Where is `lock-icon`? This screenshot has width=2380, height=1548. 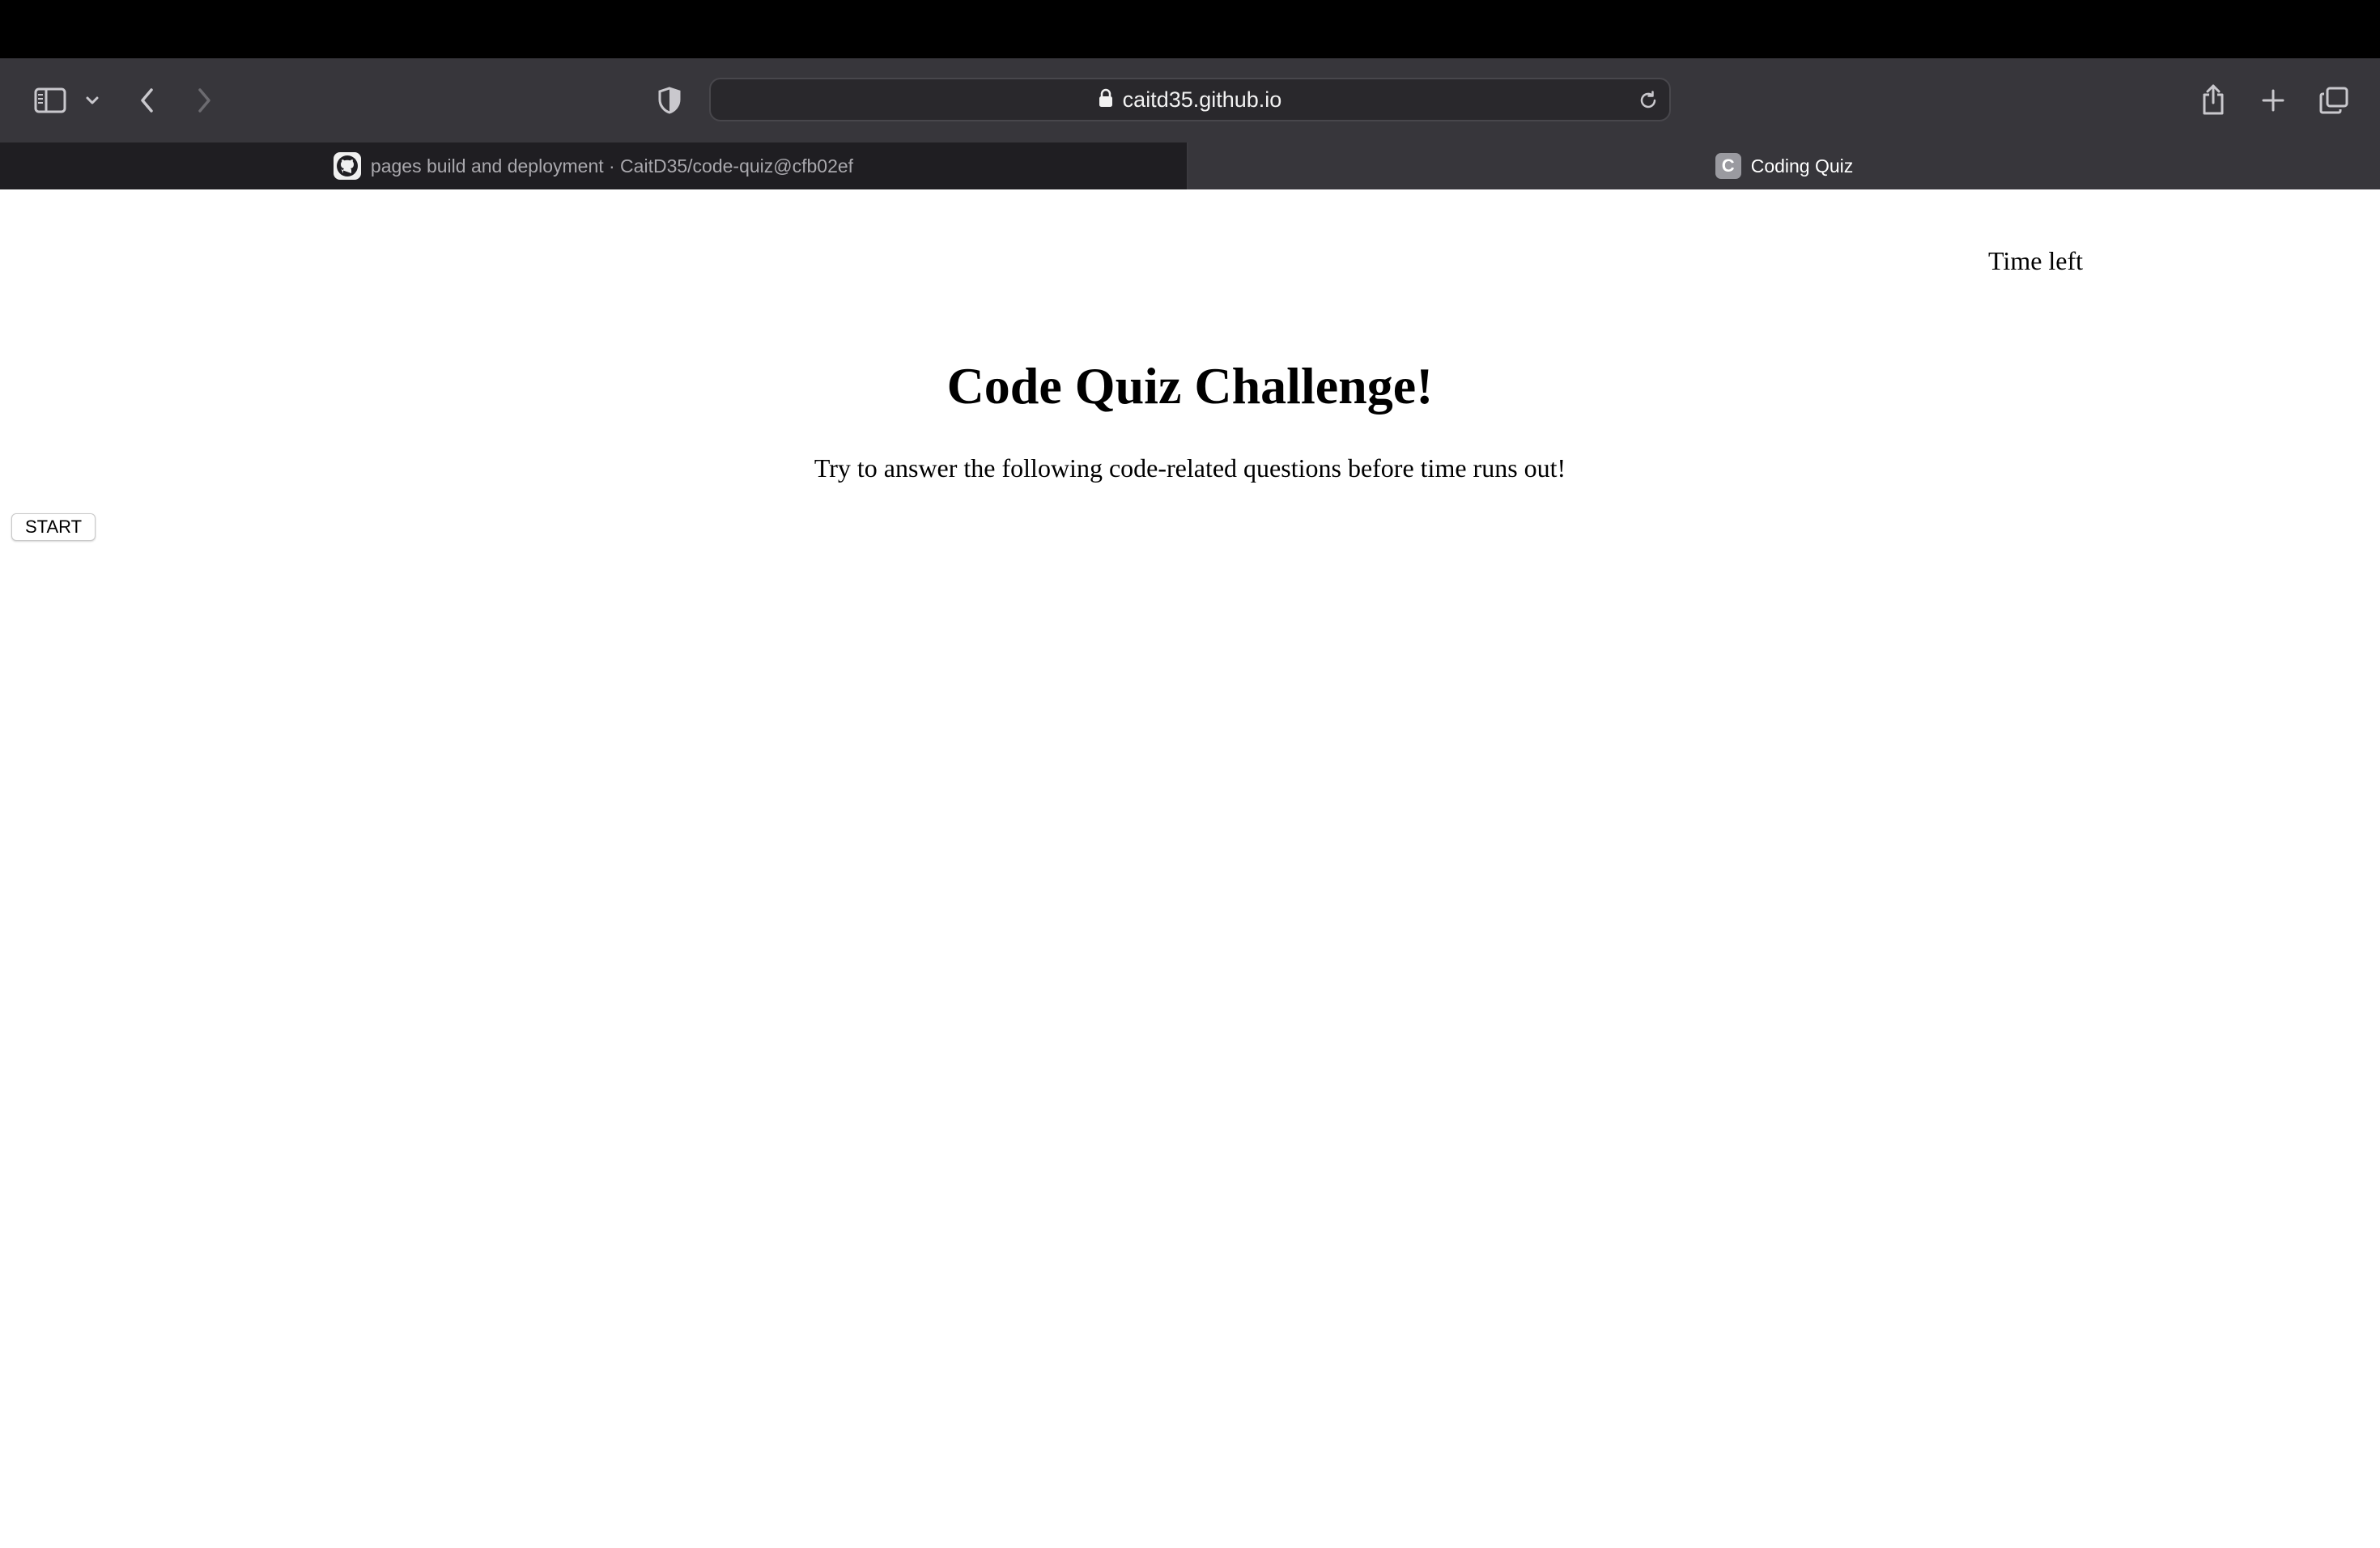
lock-icon is located at coordinates (1106, 100).